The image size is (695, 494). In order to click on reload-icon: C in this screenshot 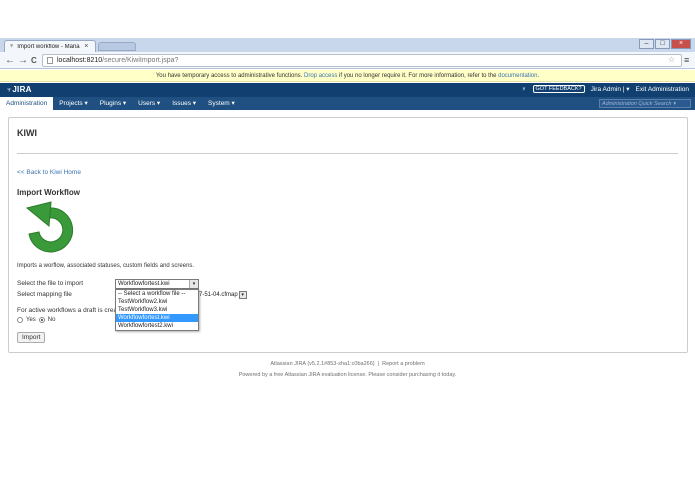, I will do `click(34, 60)`.